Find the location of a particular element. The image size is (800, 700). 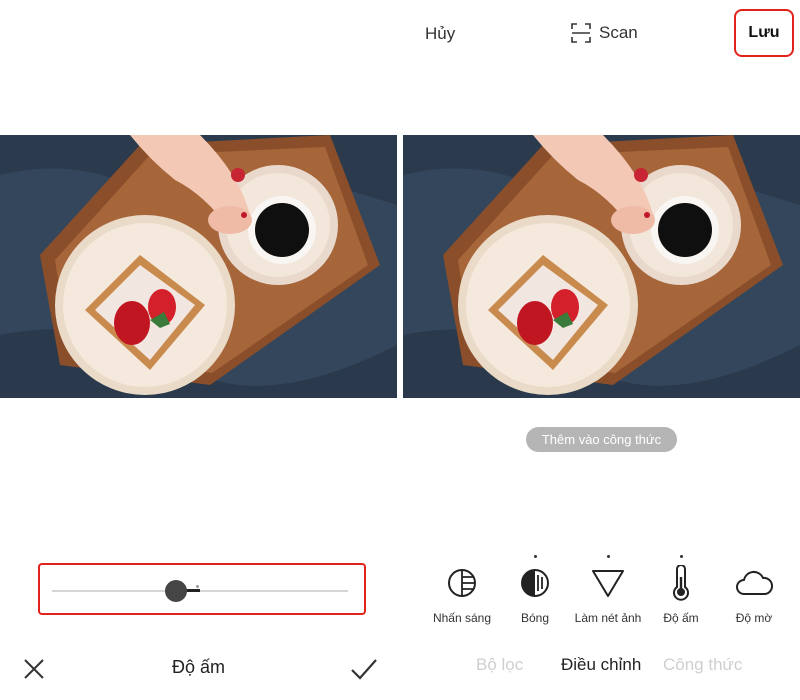

scan-label: Scan is located at coordinates (618, 32).